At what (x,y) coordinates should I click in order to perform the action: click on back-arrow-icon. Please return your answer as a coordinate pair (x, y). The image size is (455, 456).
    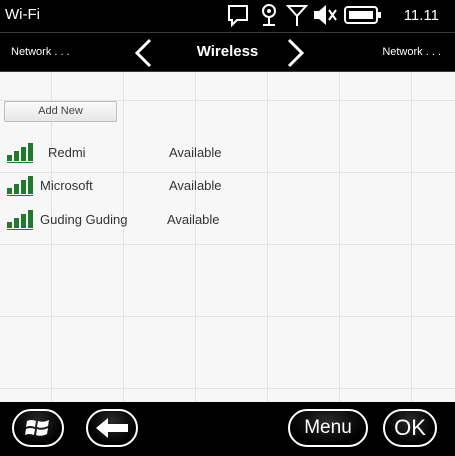
    Looking at the image, I should click on (112, 428).